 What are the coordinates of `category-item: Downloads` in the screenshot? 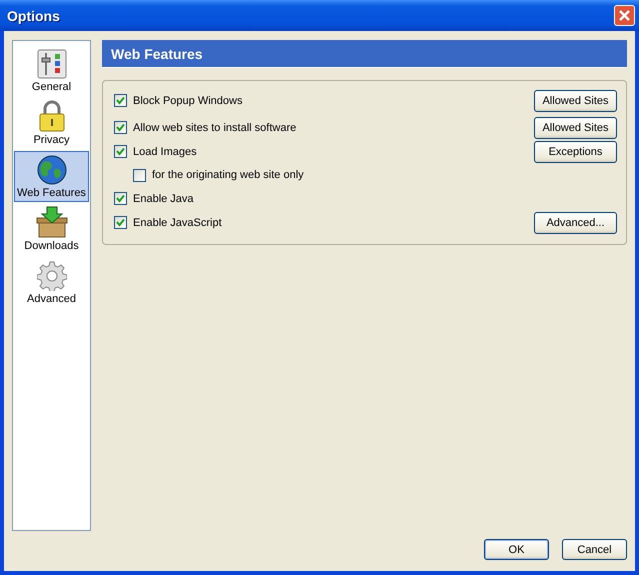 It's located at (51, 229).